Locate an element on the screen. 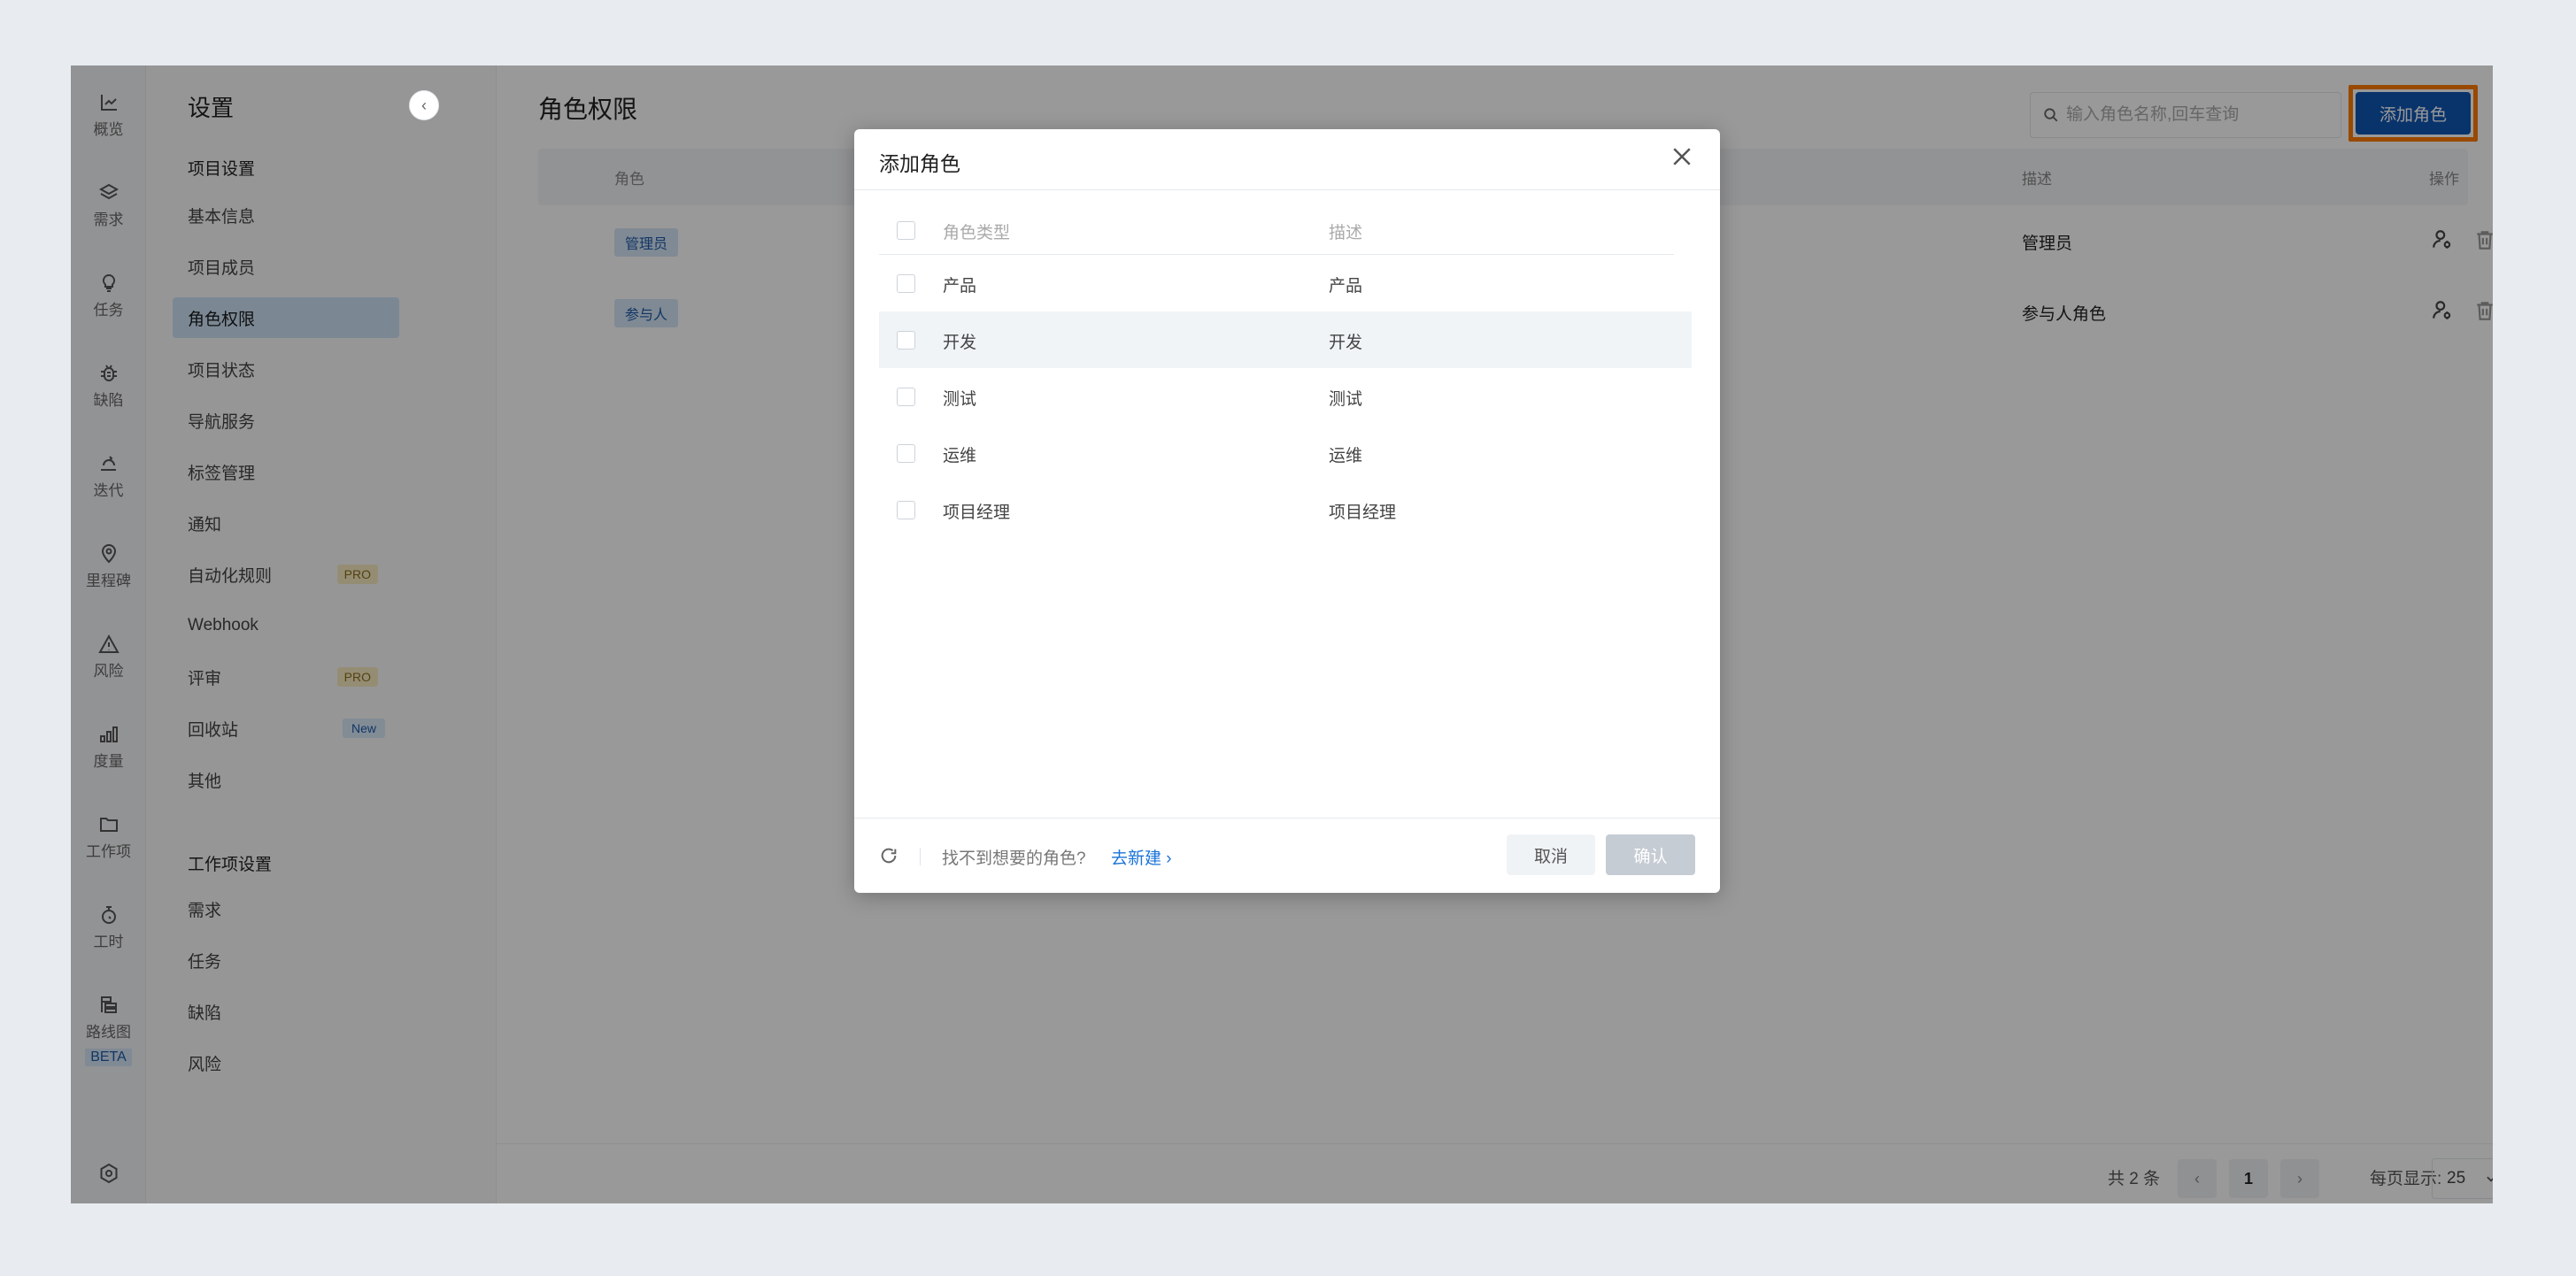  role-desc: 运维 is located at coordinates (1346, 456).